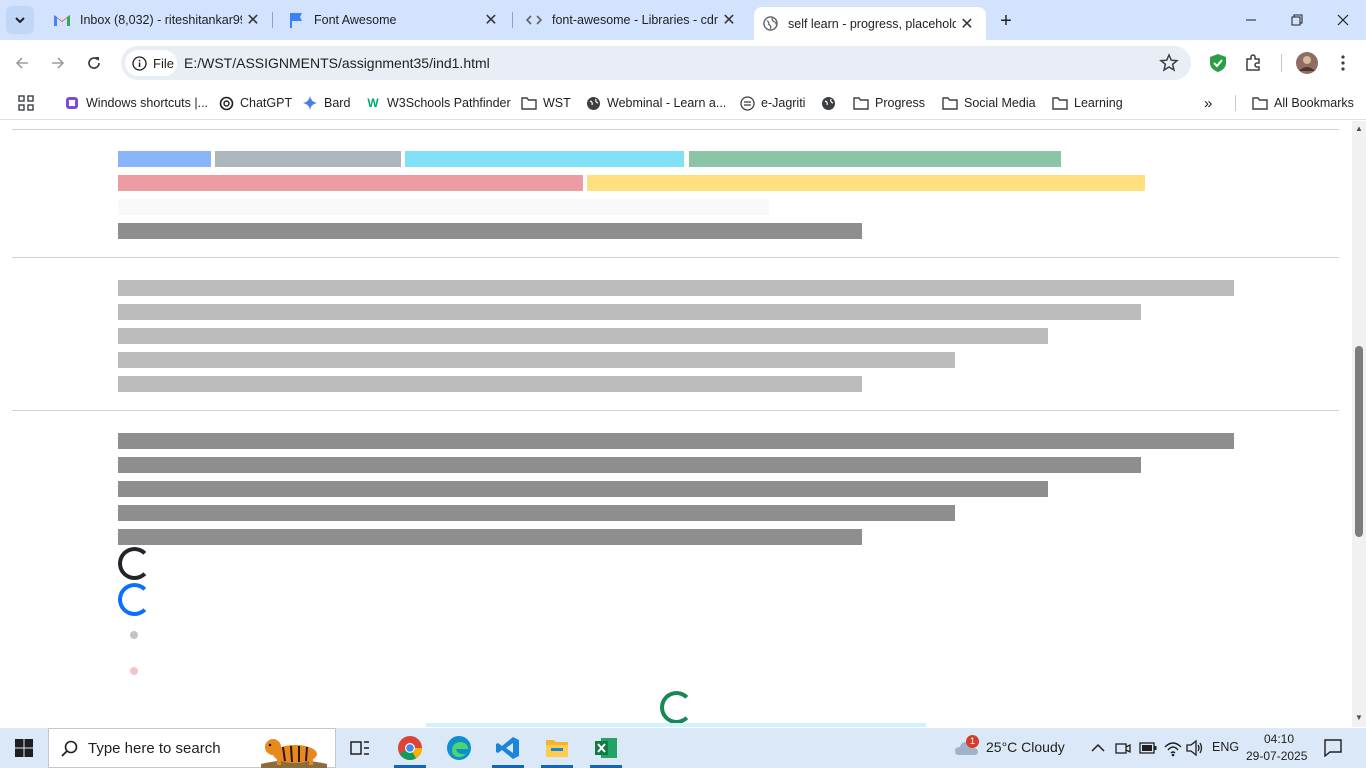 The height and width of the screenshot is (768, 1366). Describe the element at coordinates (772, 103) in the screenshot. I see `bookmark-ejagriti: e-Jagriti` at that location.